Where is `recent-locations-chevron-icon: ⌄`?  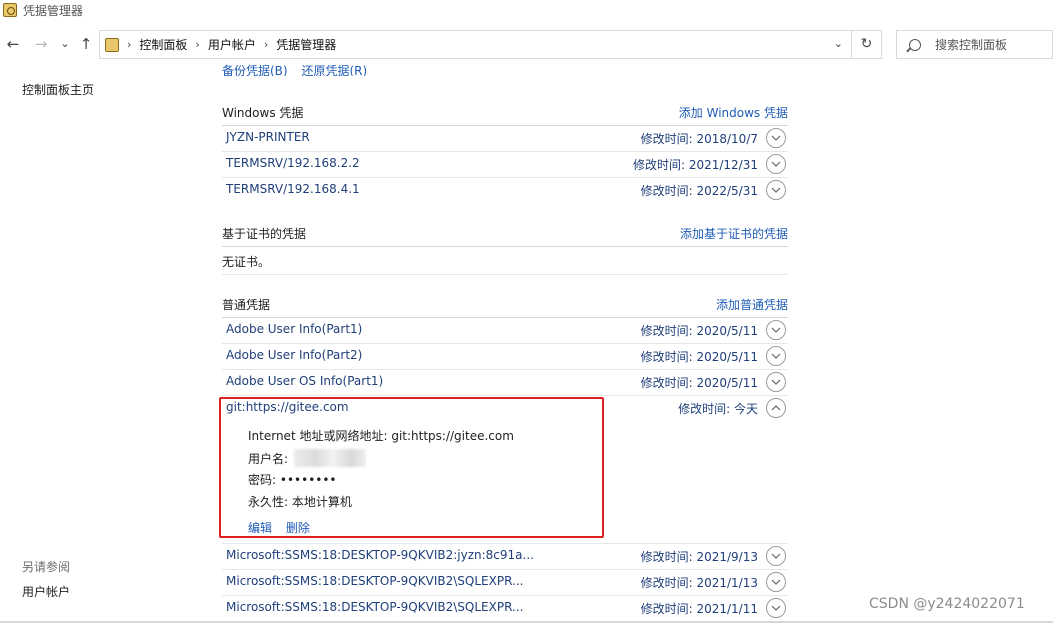 recent-locations-chevron-icon: ⌄ is located at coordinates (65, 44).